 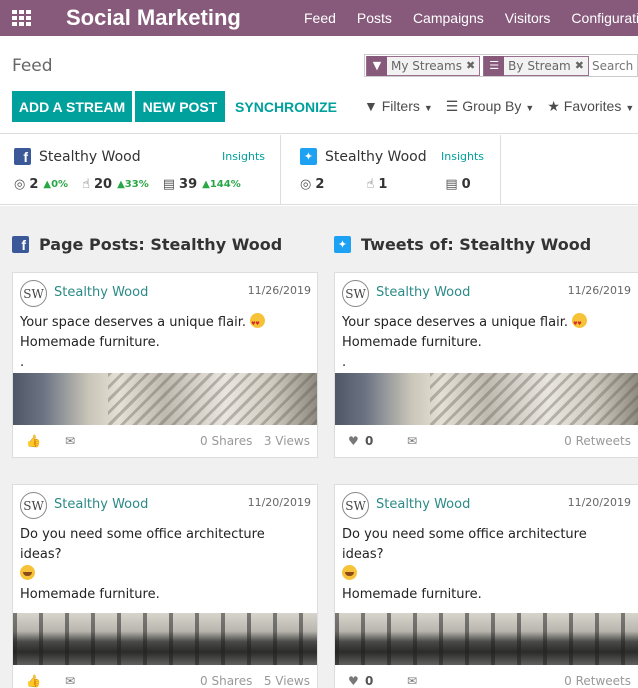 I want to click on account-name: Stealthy Wood, so click(x=90, y=156).